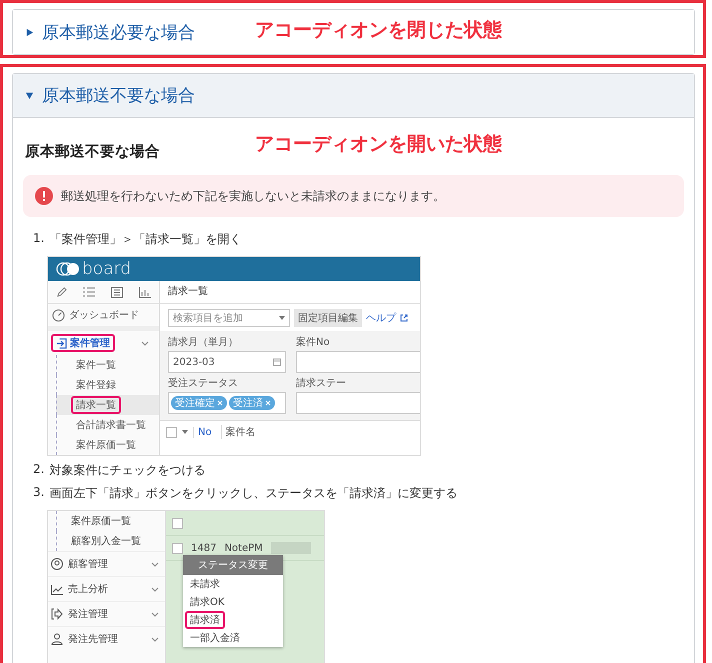  I want to click on person-circle-icon, so click(57, 564).